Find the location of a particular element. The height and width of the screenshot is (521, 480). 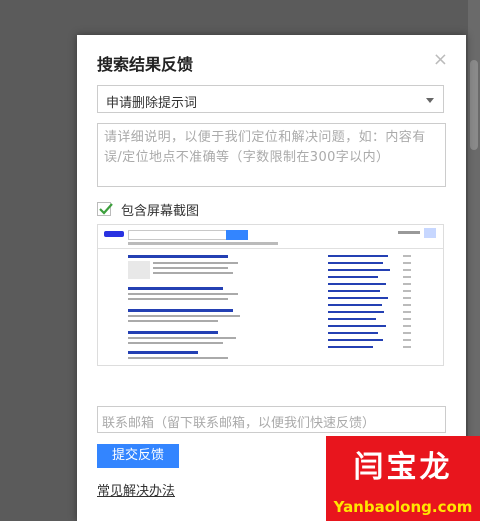

preview-logo is located at coordinates (114, 234).